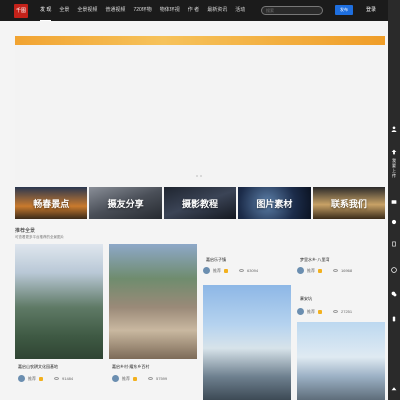  I want to click on back-to-top-icon, so click(394, 389).